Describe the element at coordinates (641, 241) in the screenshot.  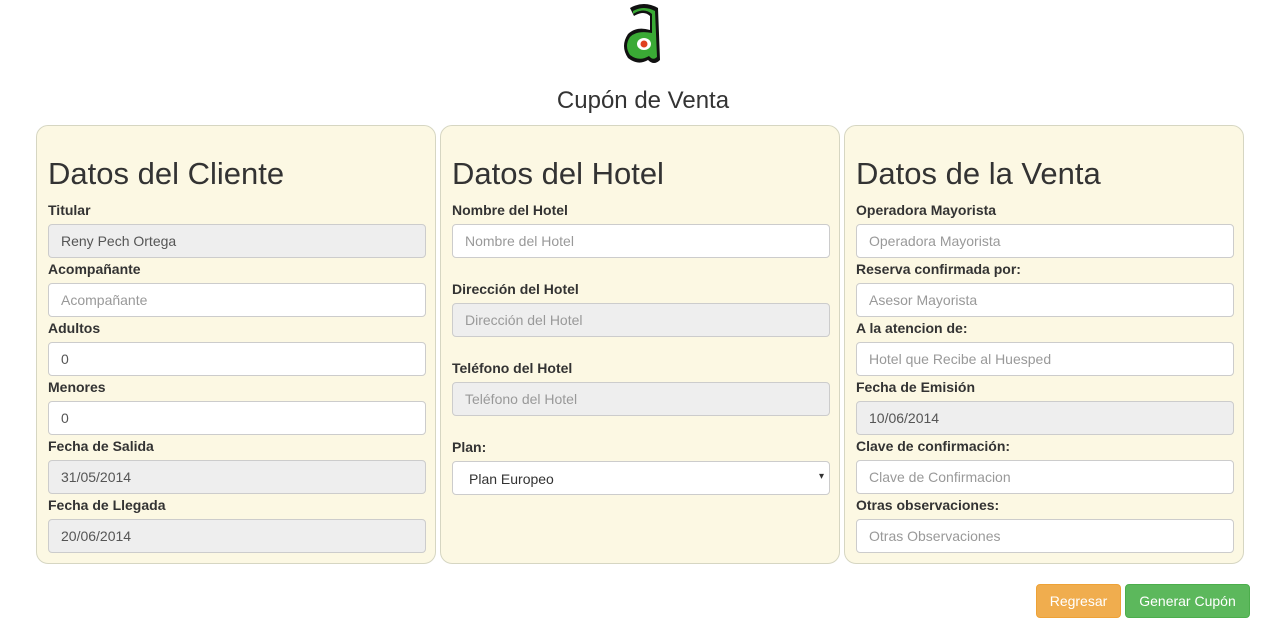
I see `nombre-hotel-input` at that location.